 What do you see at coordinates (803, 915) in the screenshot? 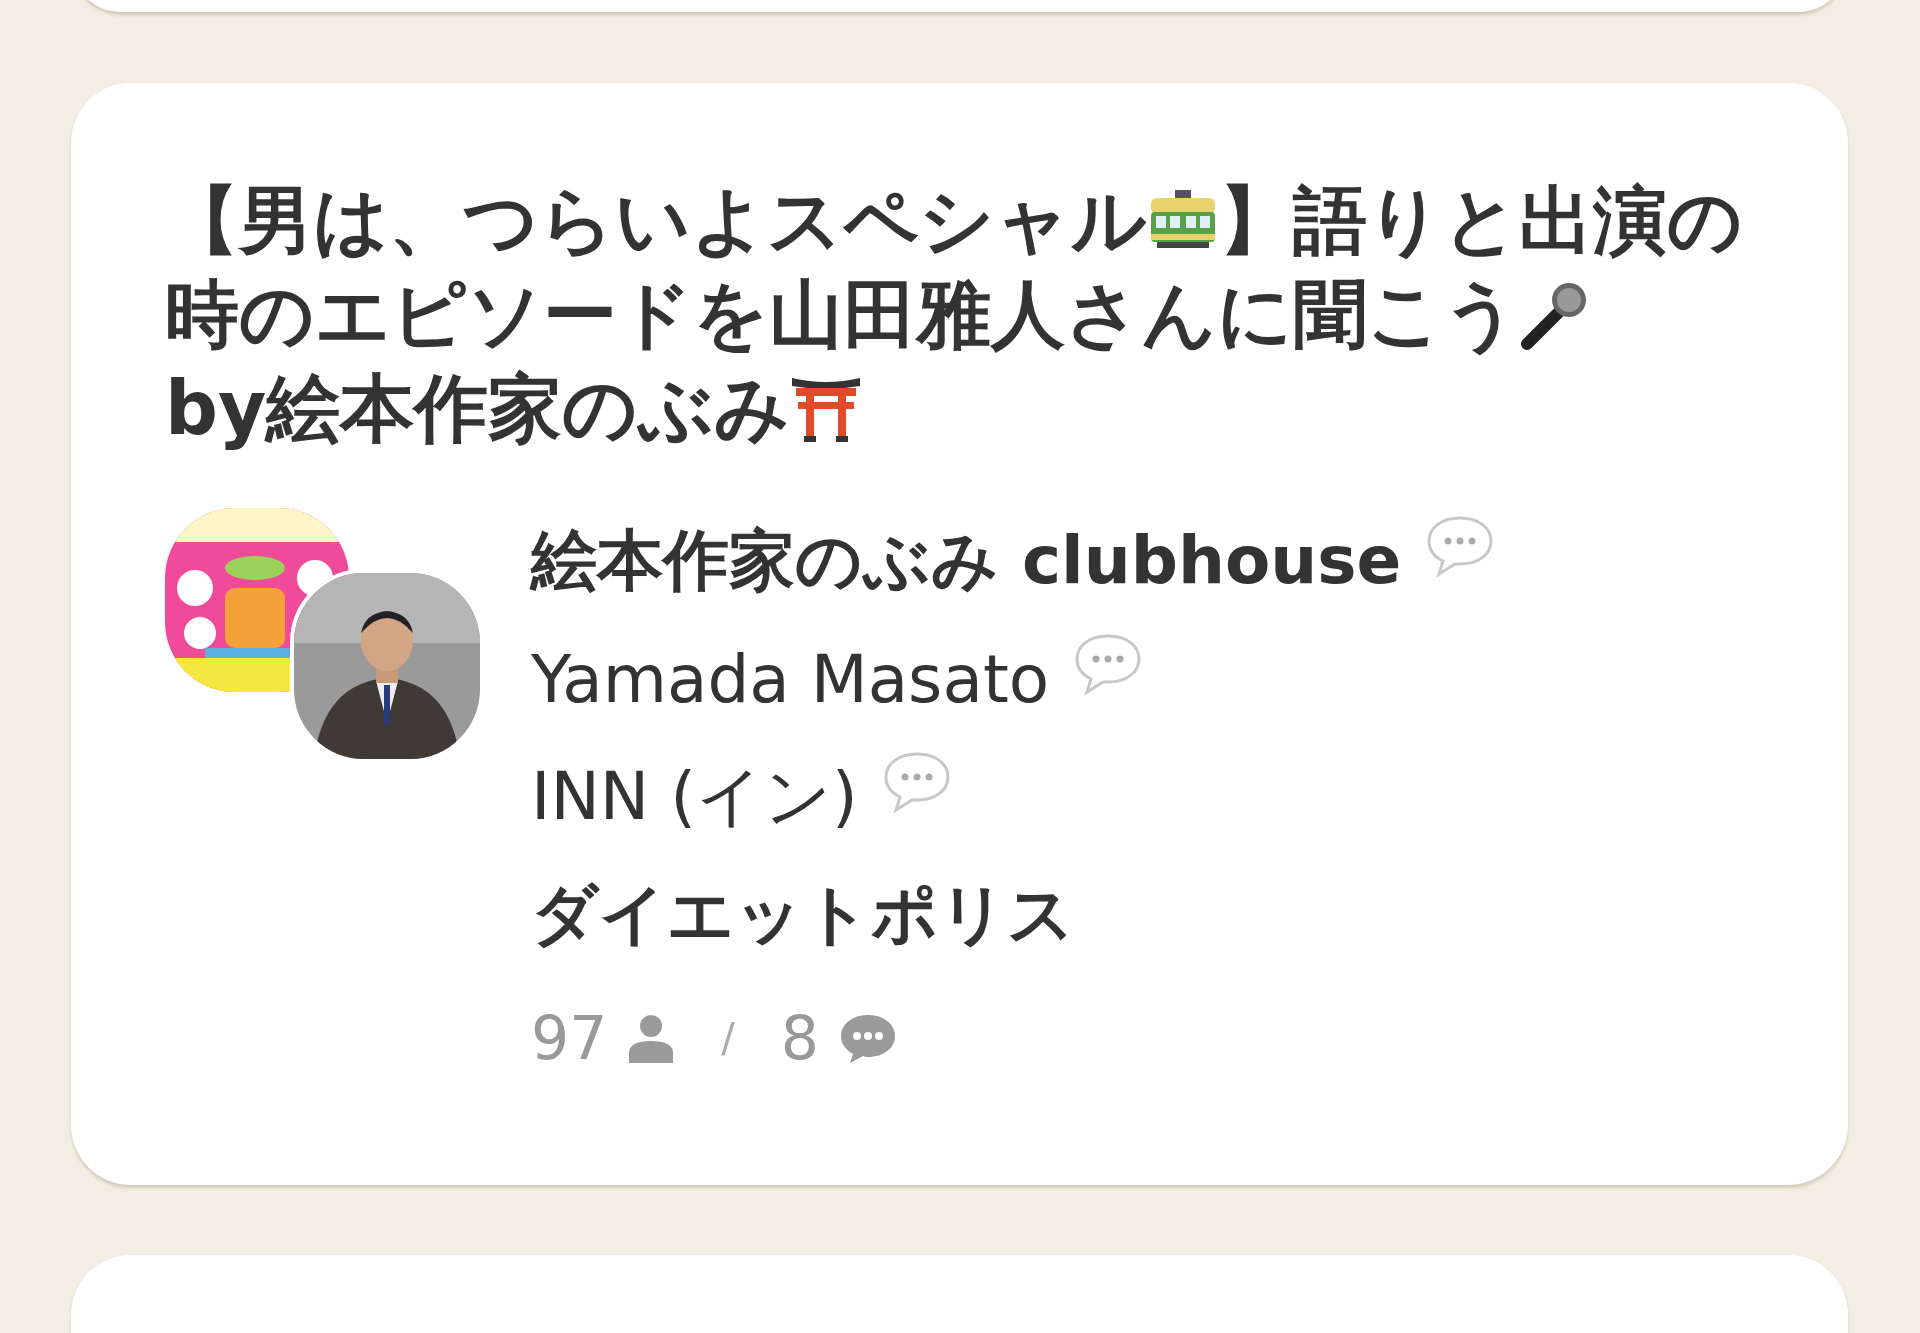
I see `speaker-name: ダイエットポリス` at bounding box center [803, 915].